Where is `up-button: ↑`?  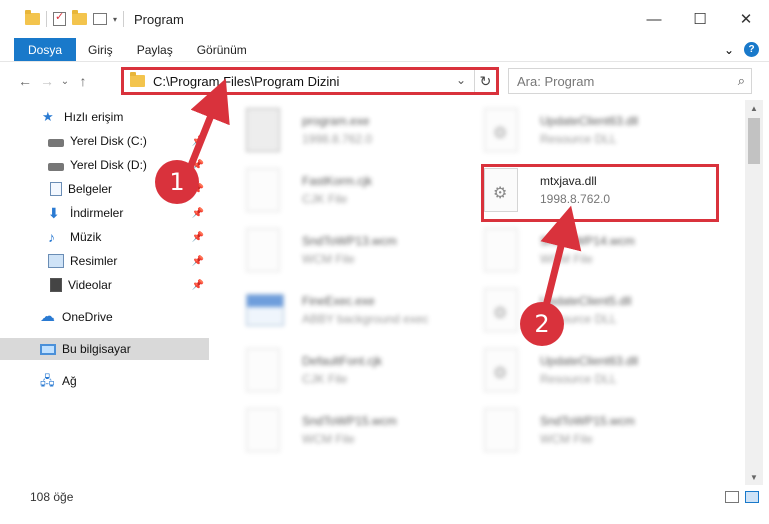 up-button: ↑ is located at coordinates (83, 81).